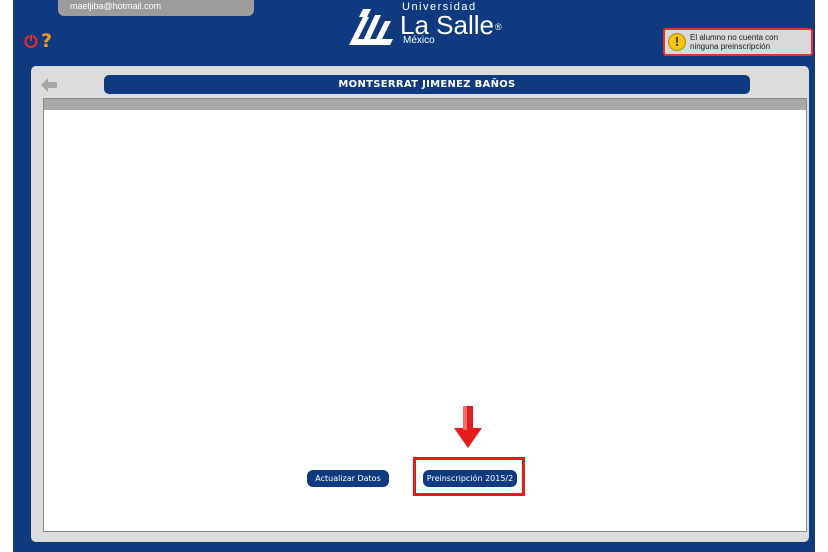 This screenshot has width=828, height=552. Describe the element at coordinates (429, 23) in the screenshot. I see `university-logo: Universidad La Salle® México` at that location.